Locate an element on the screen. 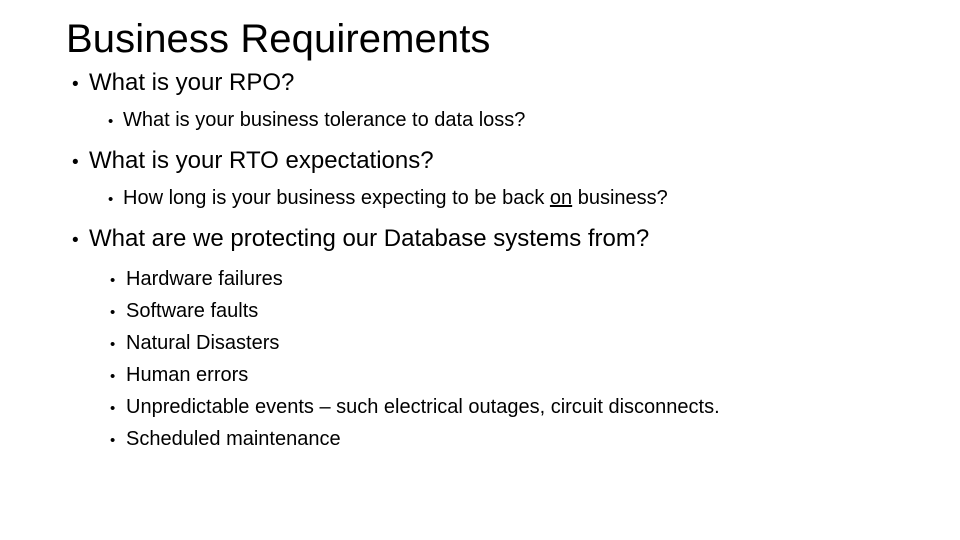 This screenshot has width=960, height=540. bullet-level1-label: What is your RPO? is located at coordinates (192, 82).